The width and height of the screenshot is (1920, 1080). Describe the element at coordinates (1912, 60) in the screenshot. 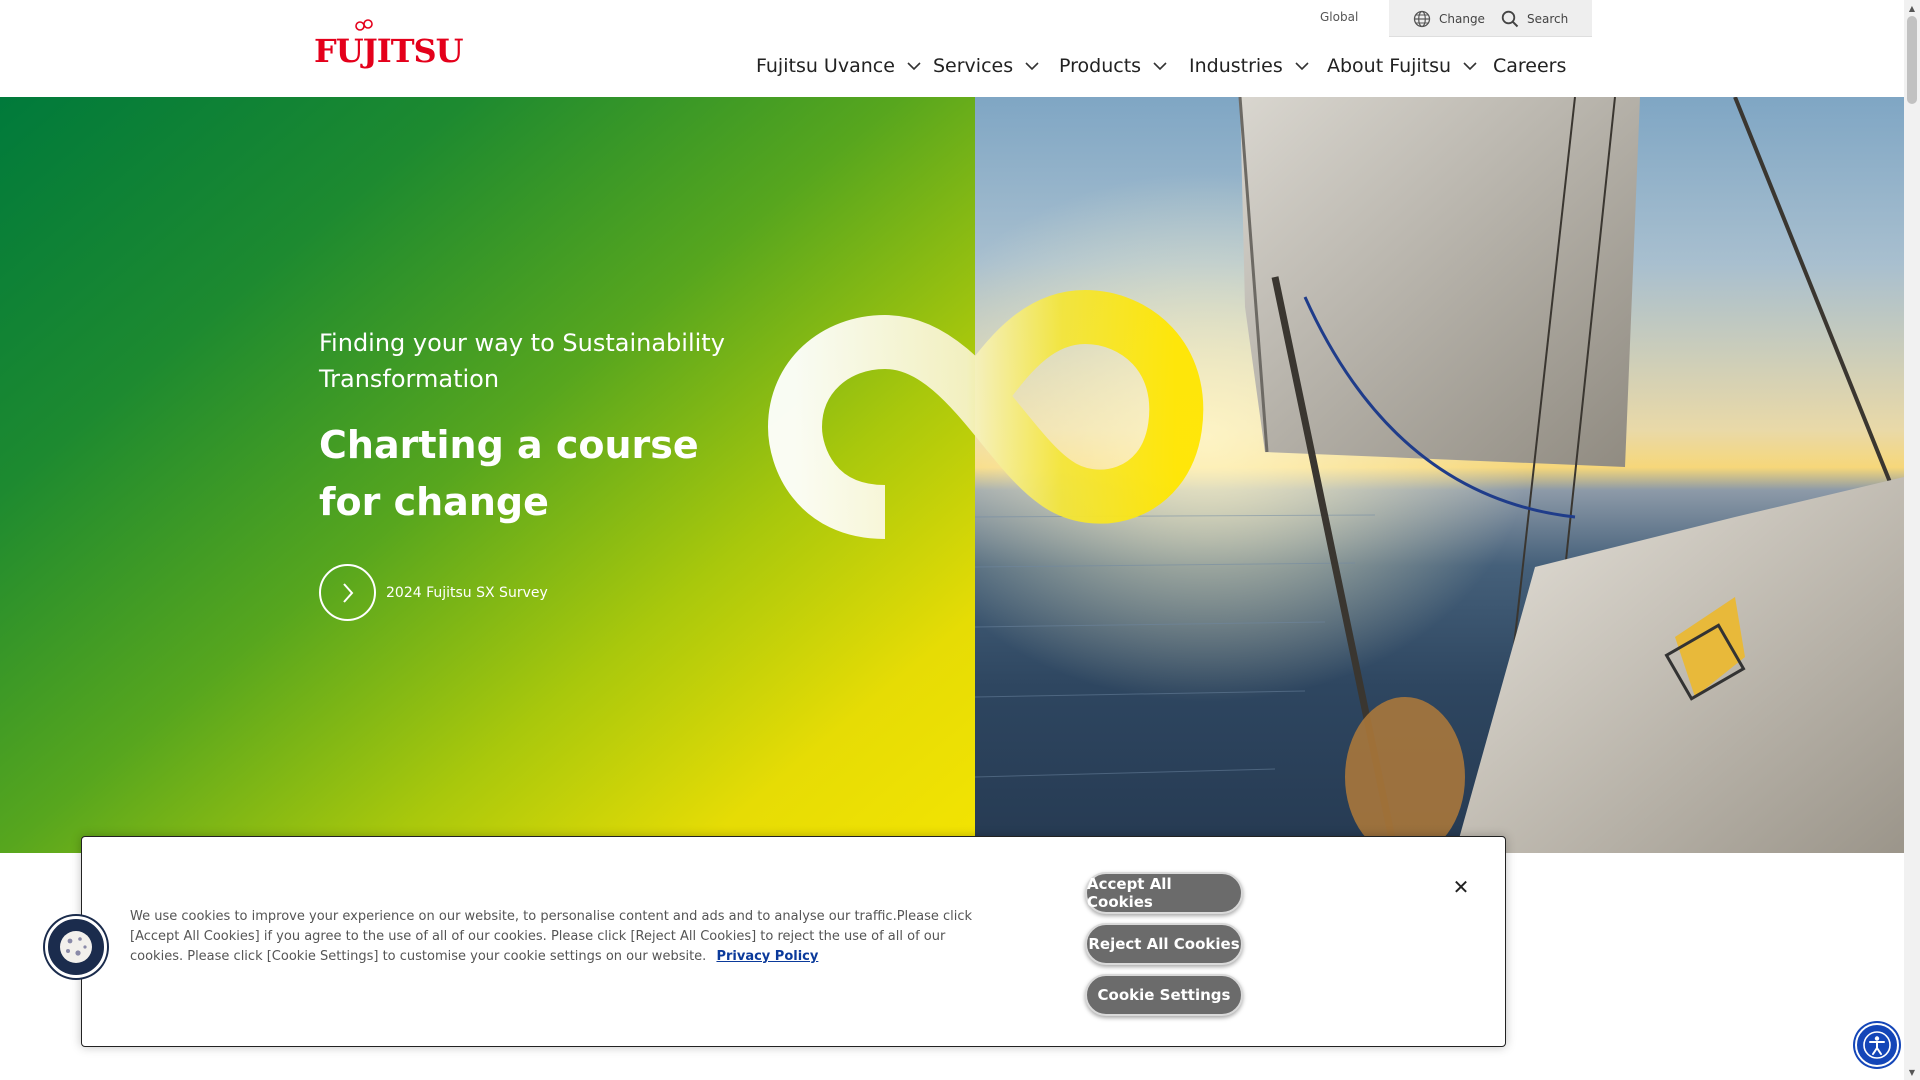

I see `scroll-thumb` at that location.